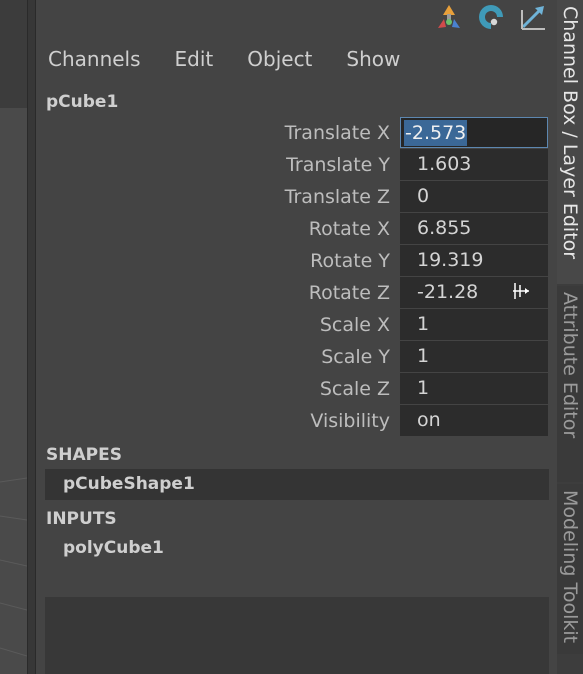 This screenshot has width=583, height=674. I want to click on attr-row-visibility: Visibility on, so click(292, 421).